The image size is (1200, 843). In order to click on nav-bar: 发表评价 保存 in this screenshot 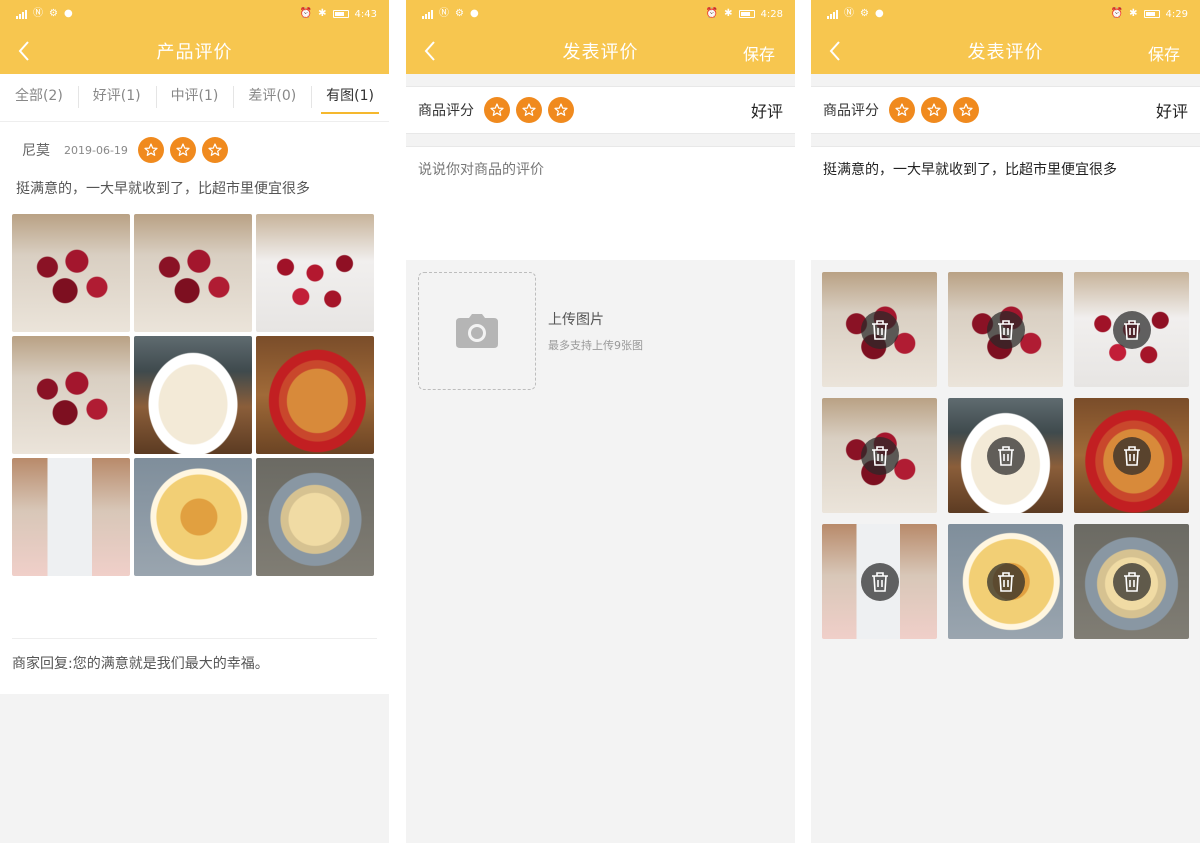, I will do `click(600, 51)`.